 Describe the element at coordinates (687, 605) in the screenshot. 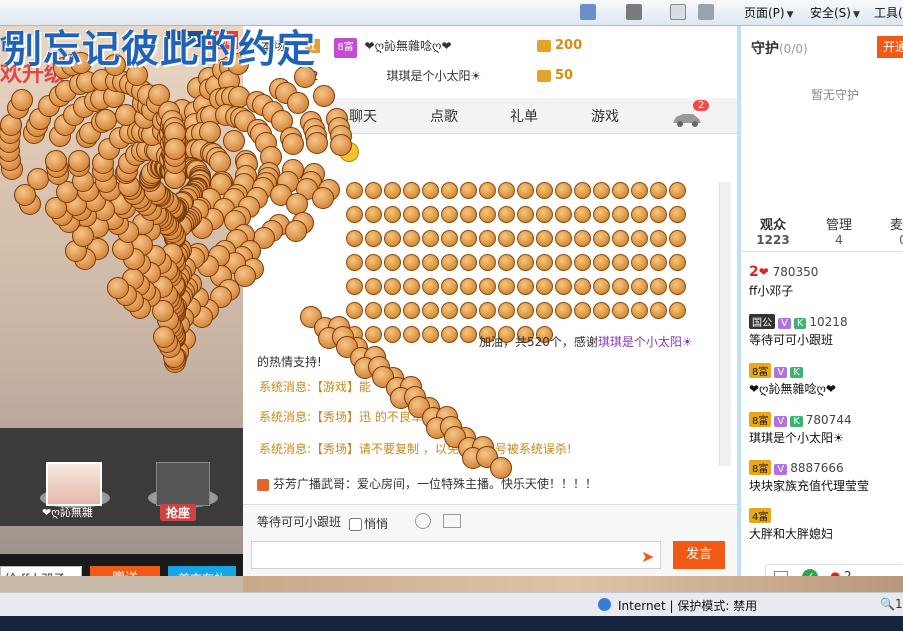

I see `security-zone: Internet | 保护模式: 禁用` at that location.